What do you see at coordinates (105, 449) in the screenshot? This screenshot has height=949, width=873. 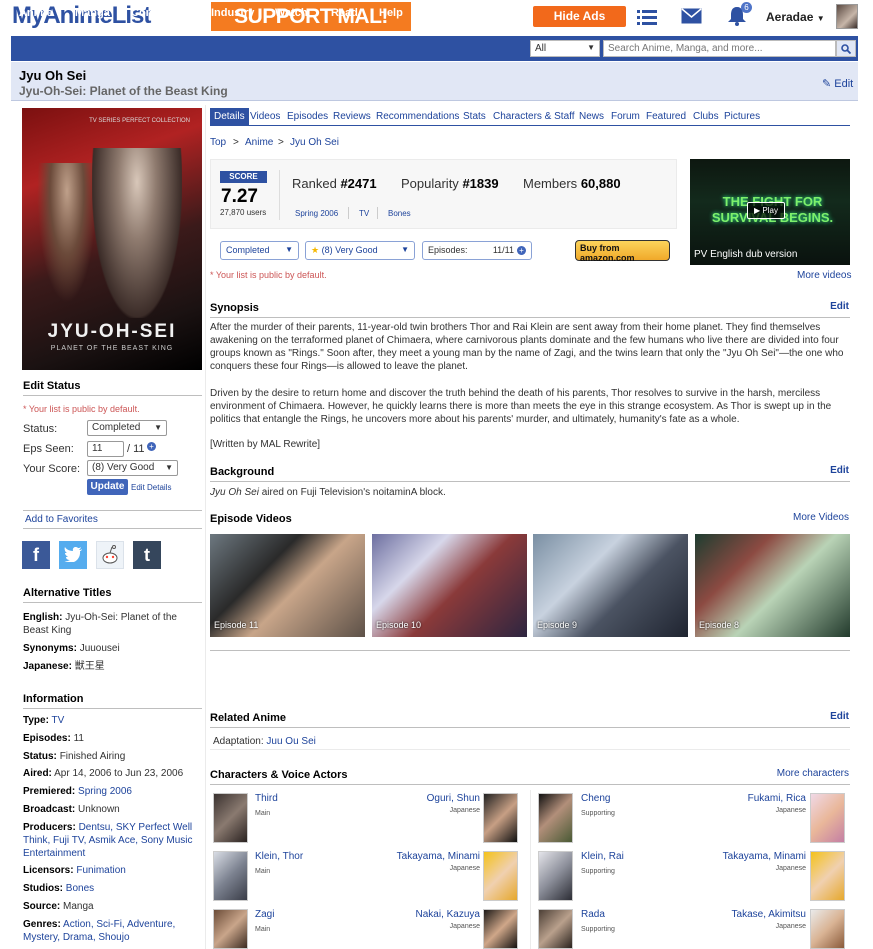 I see `eps-input: 11` at bounding box center [105, 449].